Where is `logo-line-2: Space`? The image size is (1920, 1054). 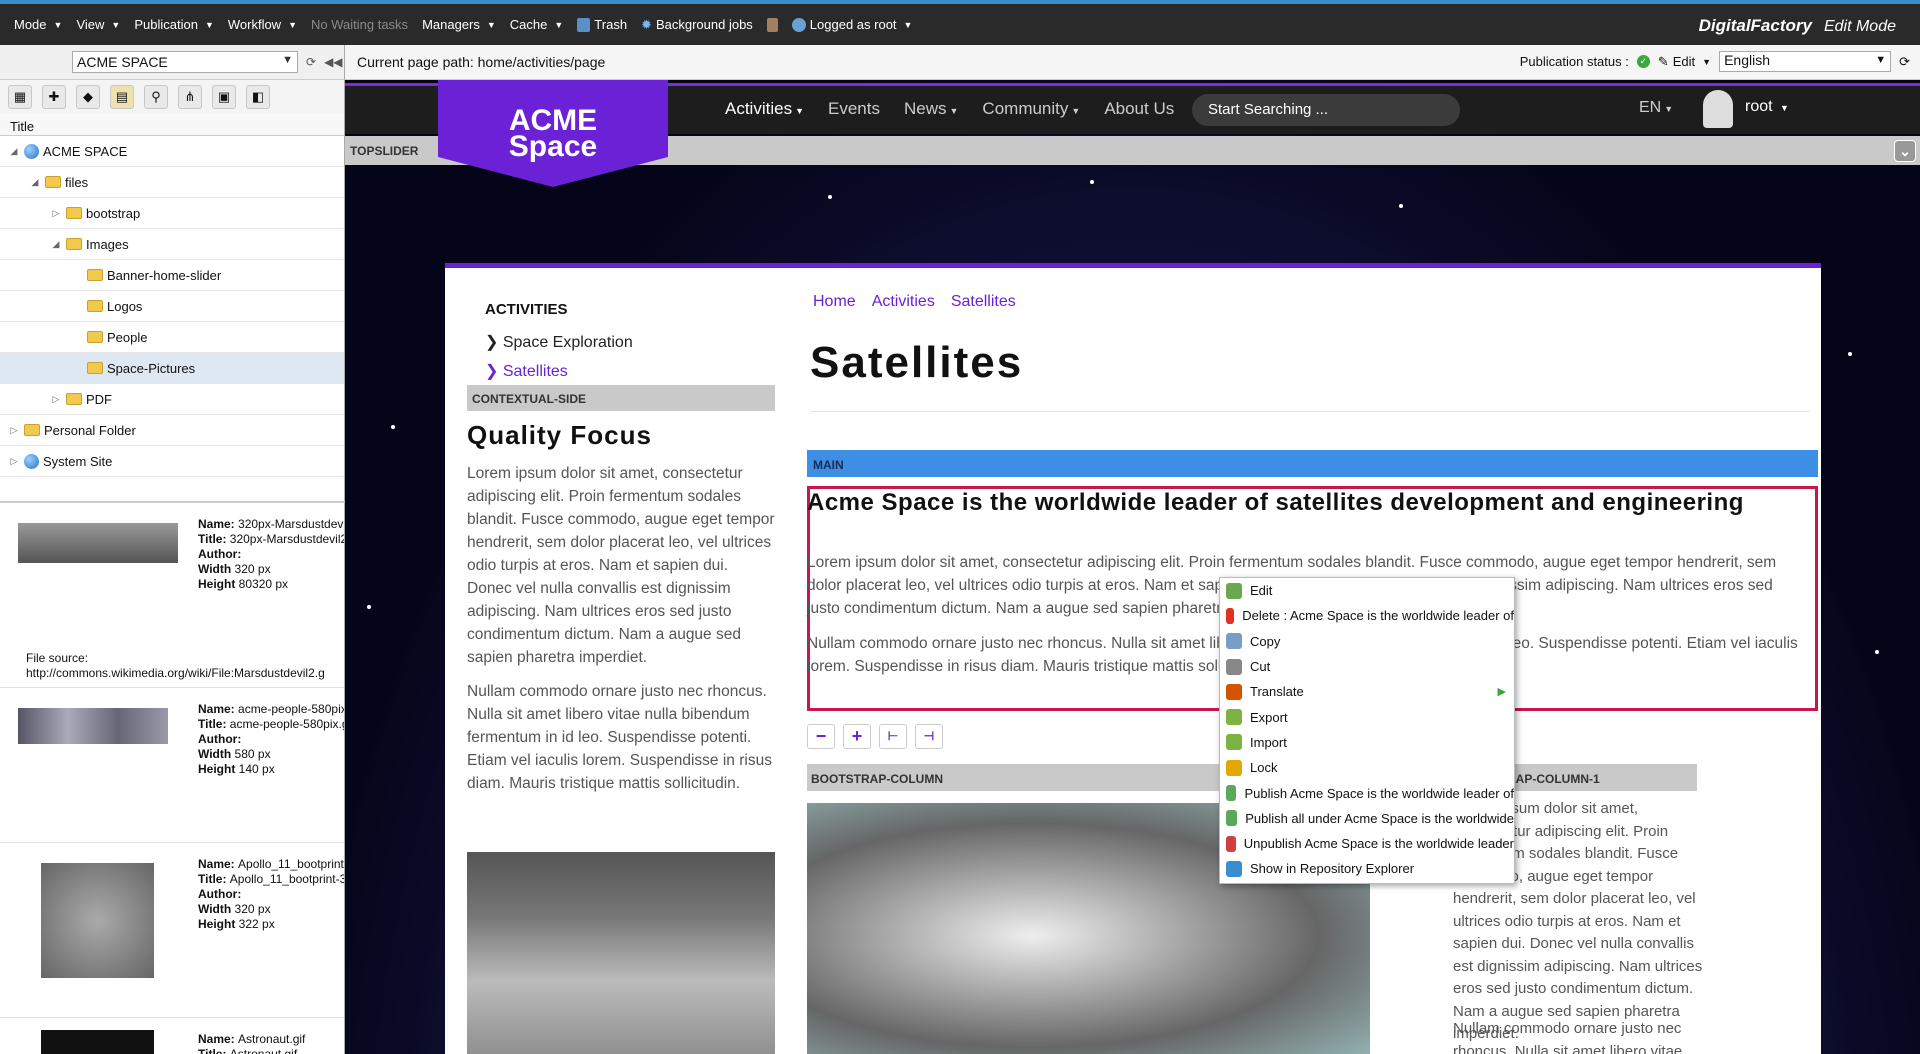
logo-line-2: Space is located at coordinates (553, 146).